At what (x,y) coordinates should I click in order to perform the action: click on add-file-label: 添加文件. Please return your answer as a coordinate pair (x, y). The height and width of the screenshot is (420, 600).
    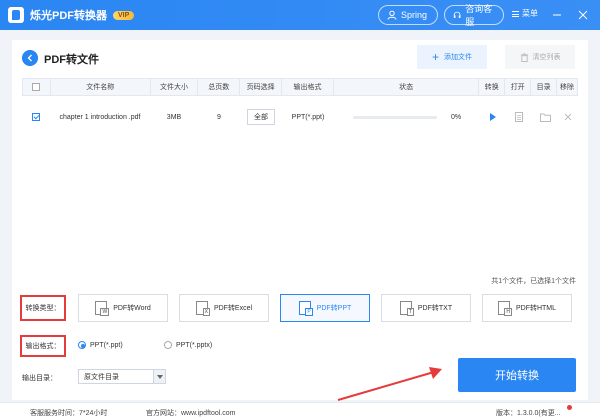
    Looking at the image, I should click on (458, 57).